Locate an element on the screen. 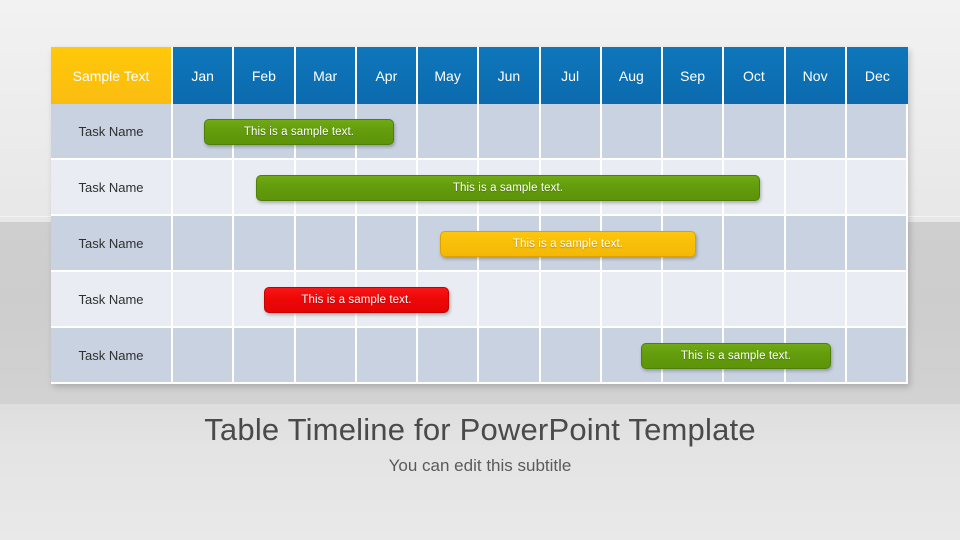 The height and width of the screenshot is (540, 960). header-cell-jul: Jul is located at coordinates (571, 75).